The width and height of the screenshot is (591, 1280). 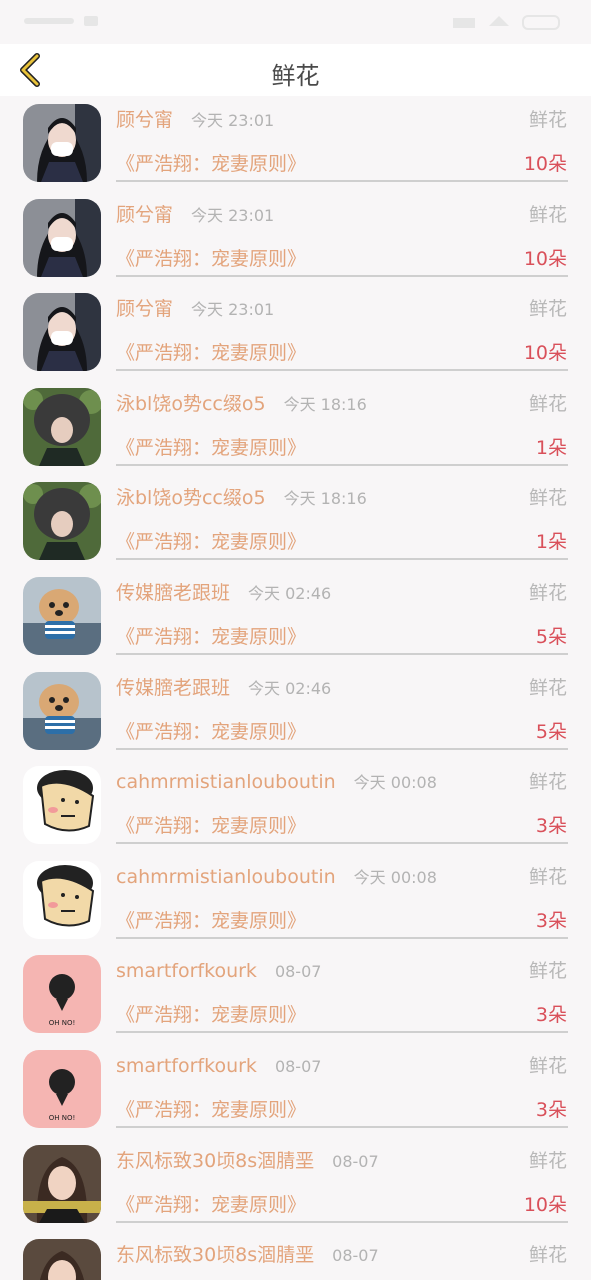 I want to click on flower-count: 5朵, so click(x=551, y=636).